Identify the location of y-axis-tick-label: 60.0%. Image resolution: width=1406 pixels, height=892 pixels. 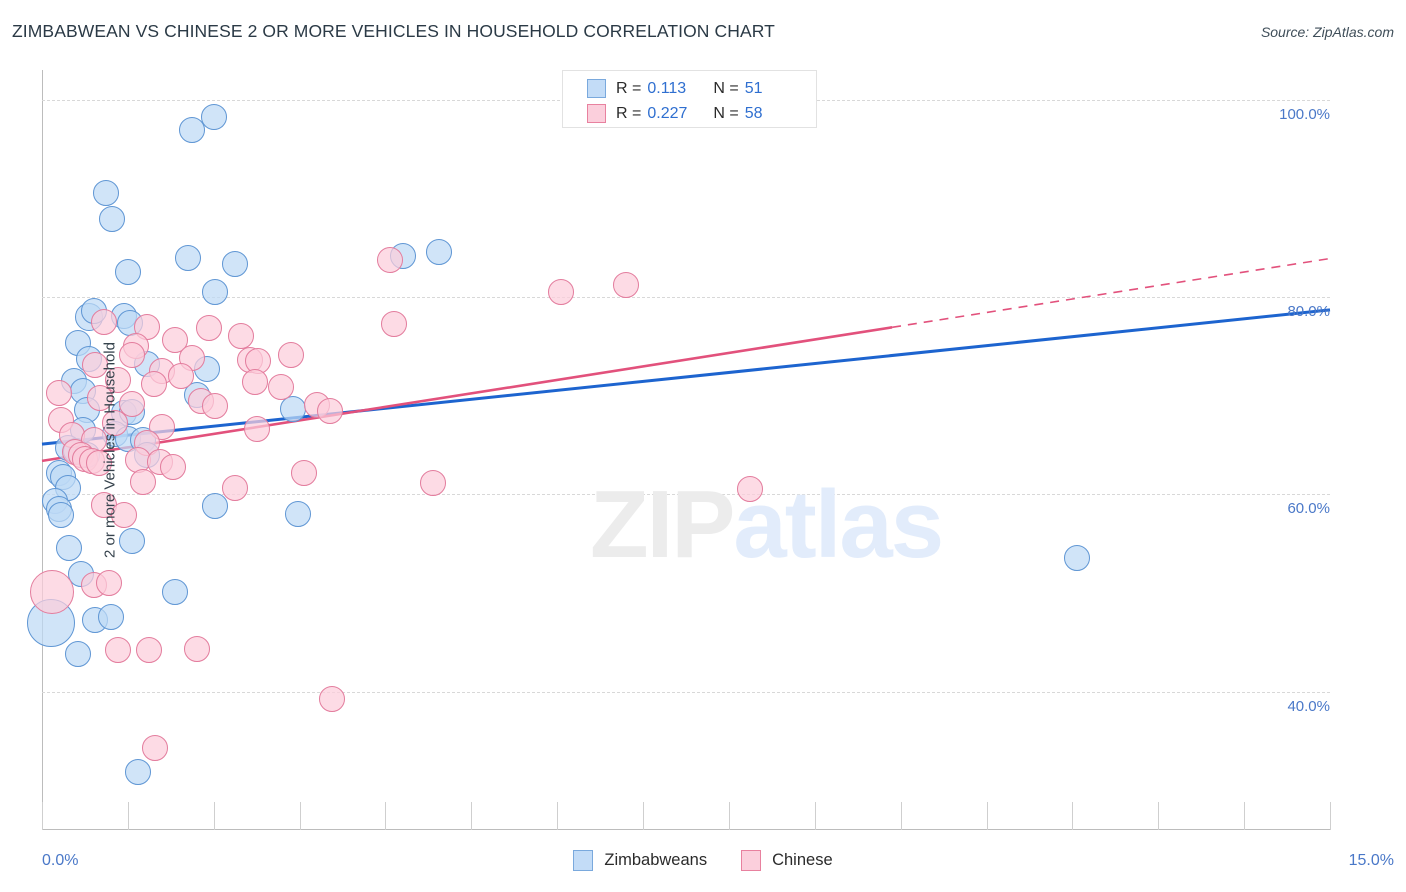
(1308, 509).